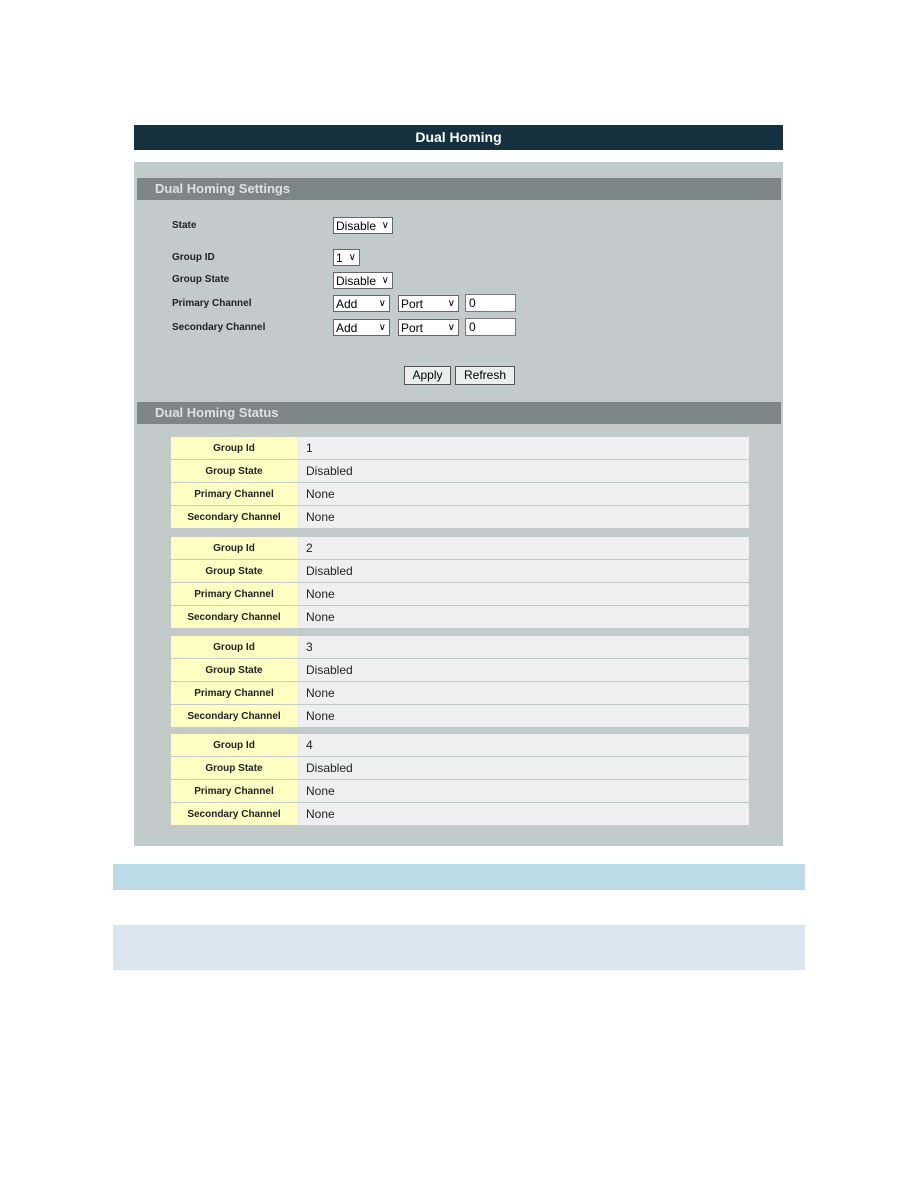  I want to click on field-value: 2, so click(523, 548).